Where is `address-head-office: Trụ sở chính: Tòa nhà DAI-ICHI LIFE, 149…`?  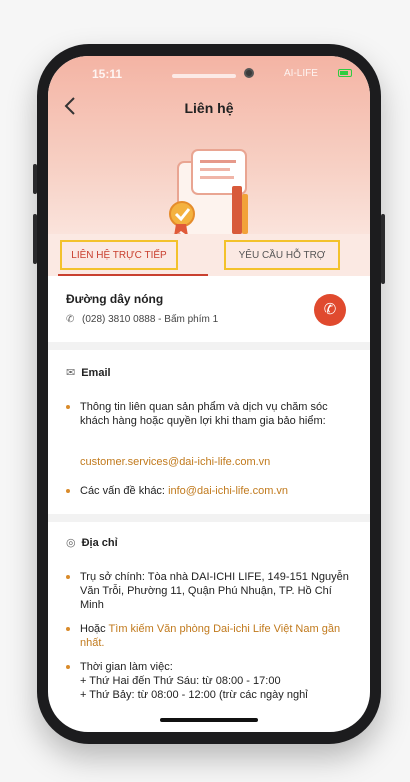
address-head-office: Trụ sở chính: Tòa nhà DAI-ICHI LIFE, 149… is located at coordinates (214, 591).